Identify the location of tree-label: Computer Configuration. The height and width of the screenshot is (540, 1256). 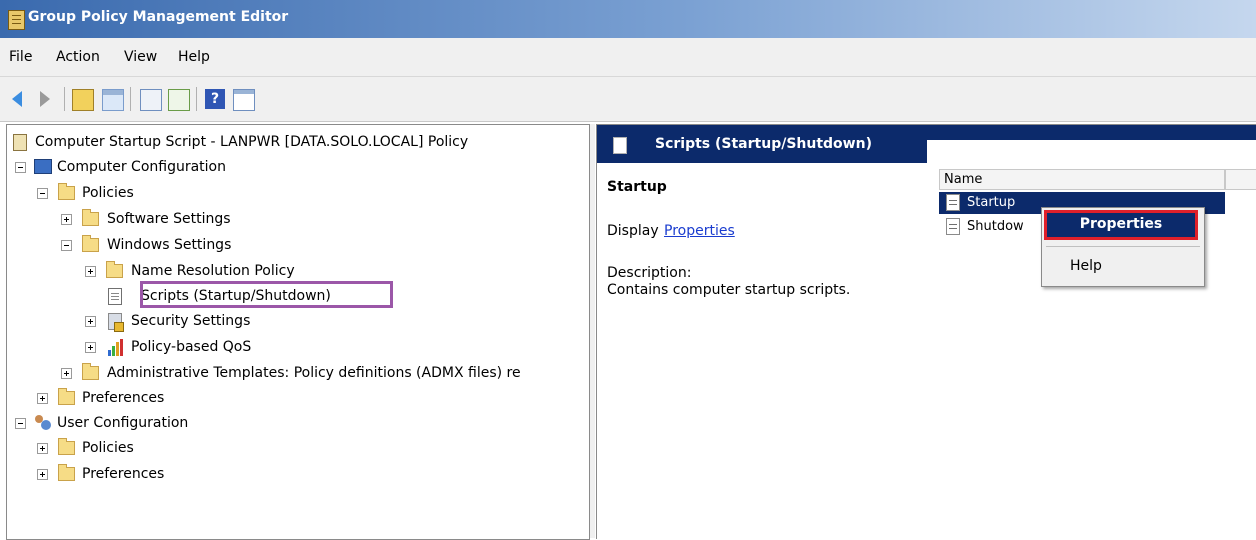
(141, 167).